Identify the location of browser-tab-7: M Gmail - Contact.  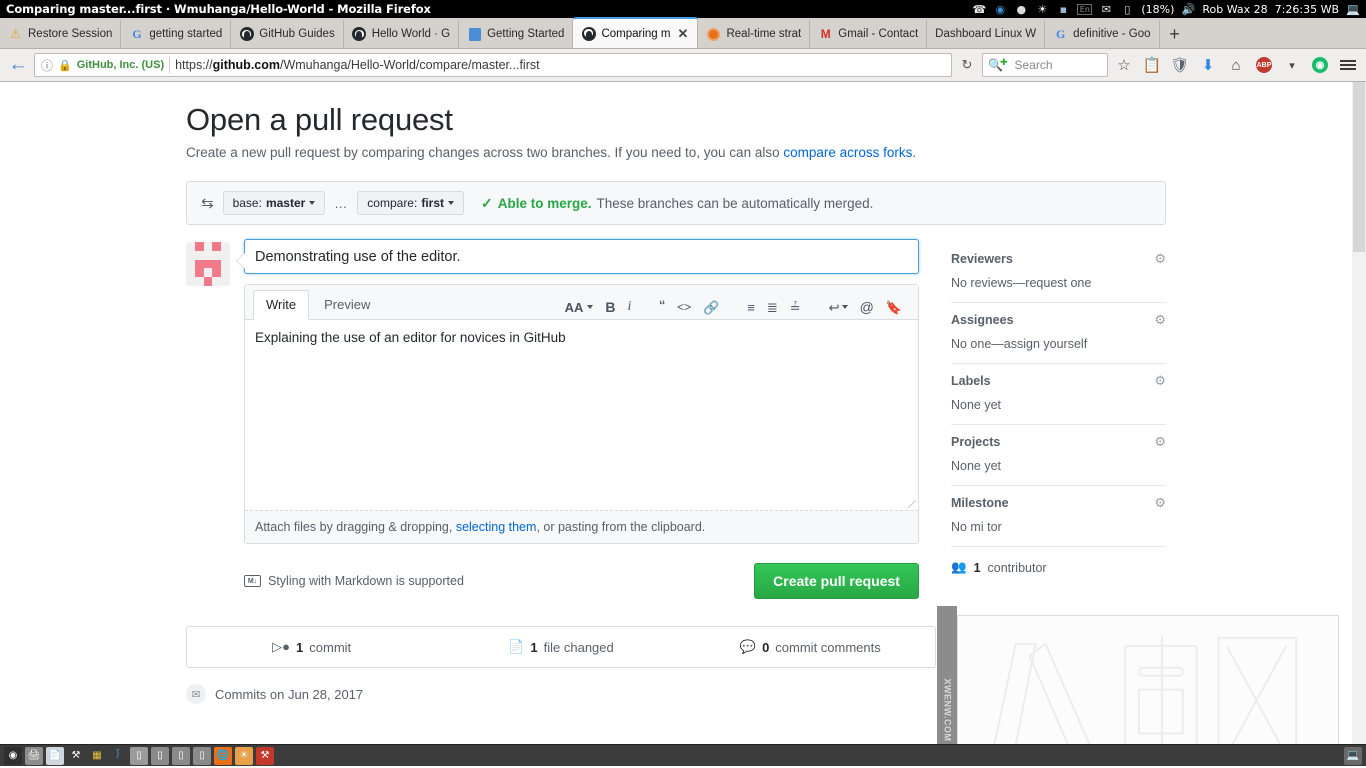
(869, 34).